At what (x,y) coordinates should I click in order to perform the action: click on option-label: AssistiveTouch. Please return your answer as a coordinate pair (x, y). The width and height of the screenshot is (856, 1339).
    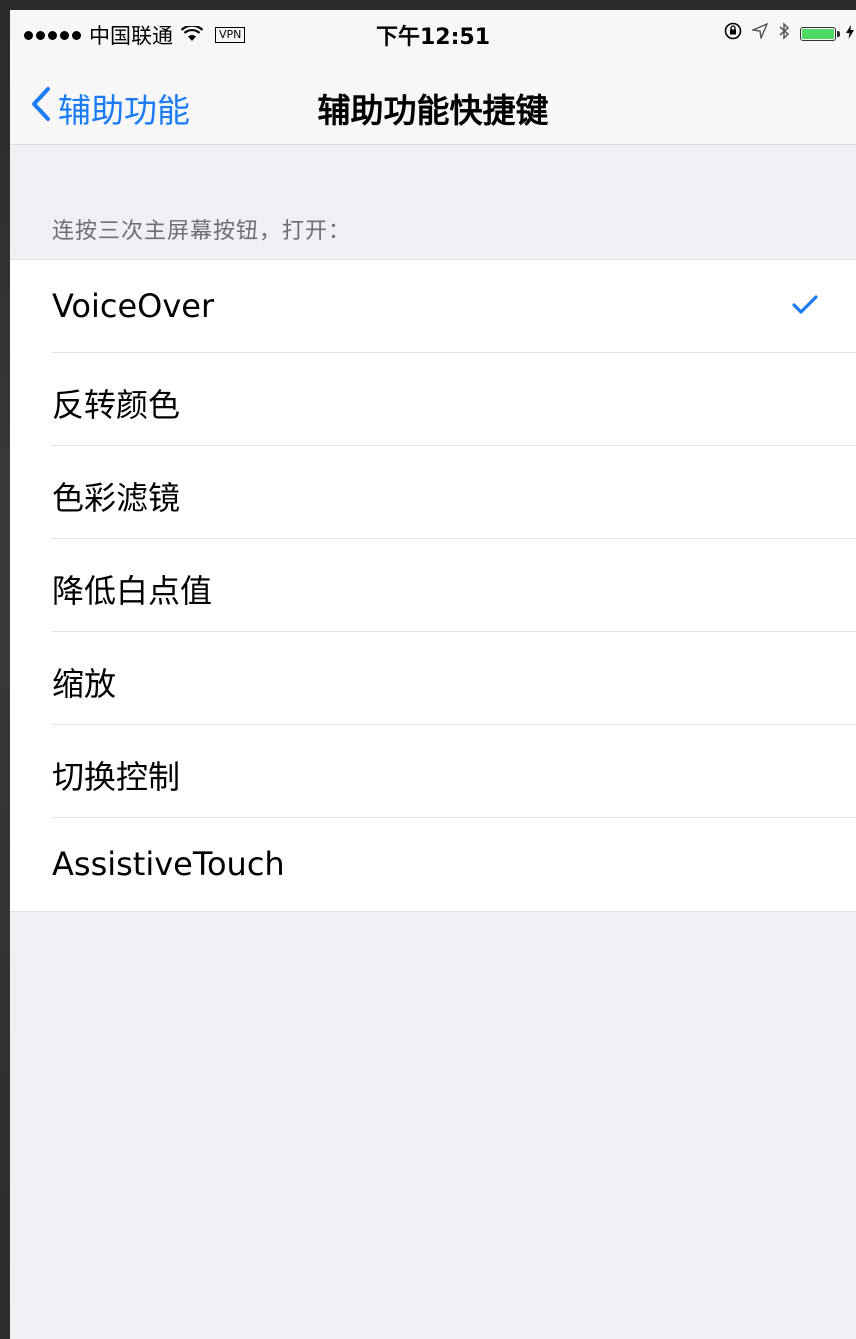
    Looking at the image, I should click on (168, 864).